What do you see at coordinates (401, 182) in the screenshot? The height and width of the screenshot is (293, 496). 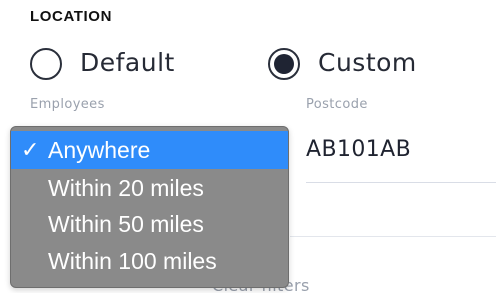 I see `postcode-underline` at bounding box center [401, 182].